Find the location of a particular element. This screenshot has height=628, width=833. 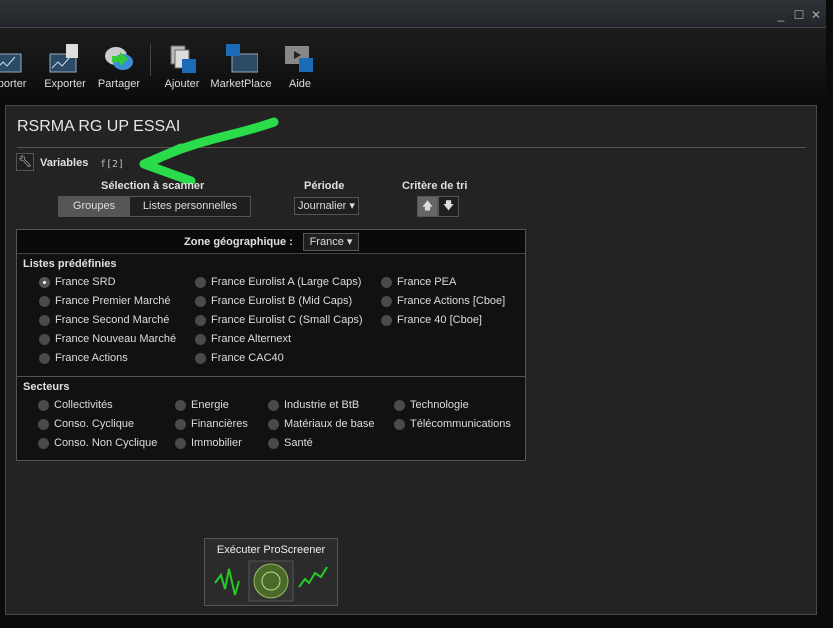

export-icon is located at coordinates (65, 59).